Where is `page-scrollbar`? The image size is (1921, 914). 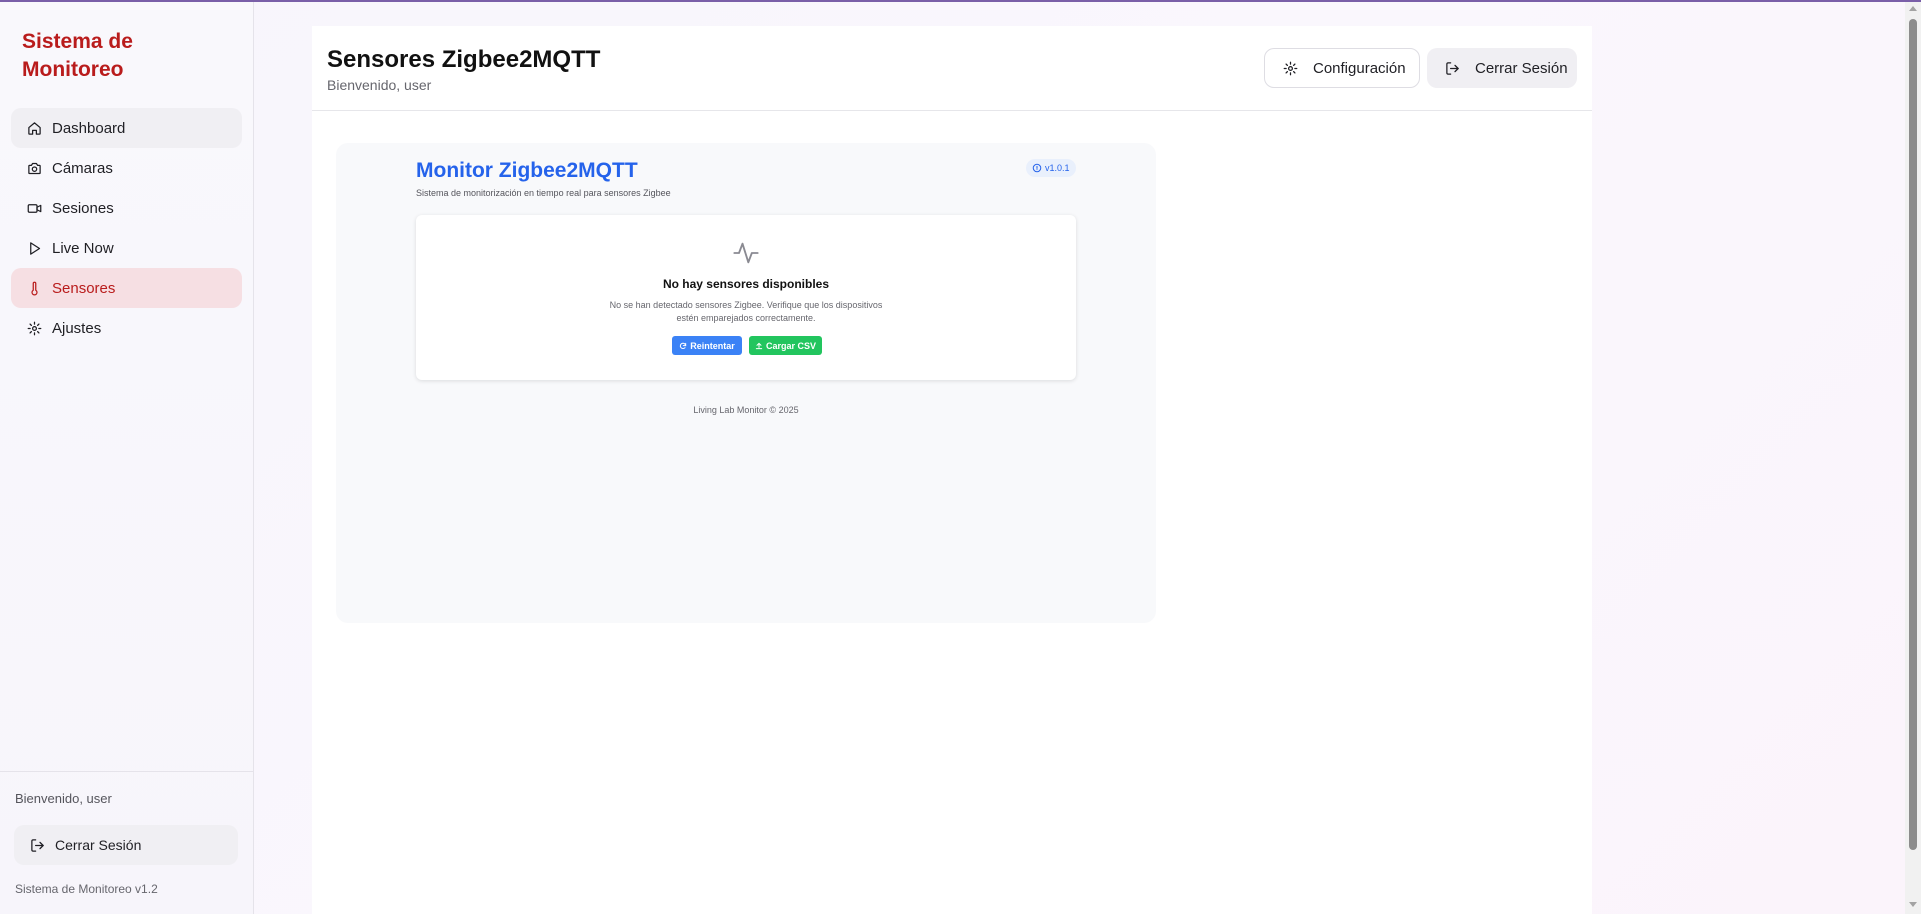 page-scrollbar is located at coordinates (1913, 458).